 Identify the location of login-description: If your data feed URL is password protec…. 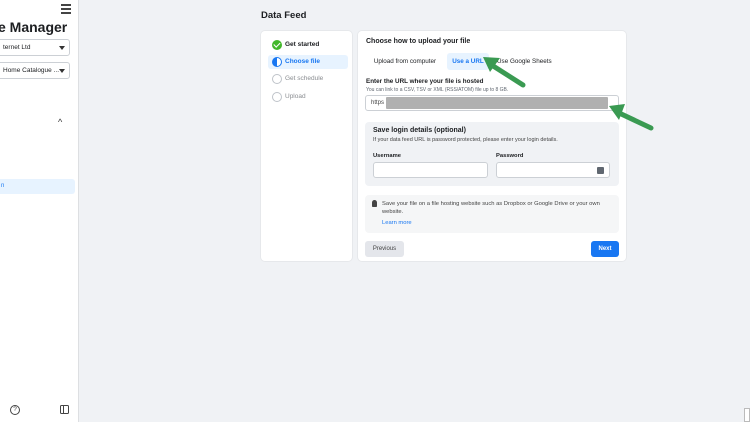
(465, 140).